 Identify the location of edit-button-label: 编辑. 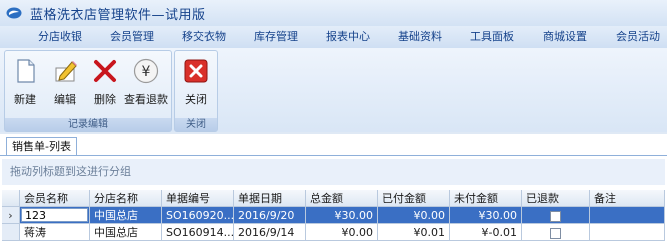
(65, 99).